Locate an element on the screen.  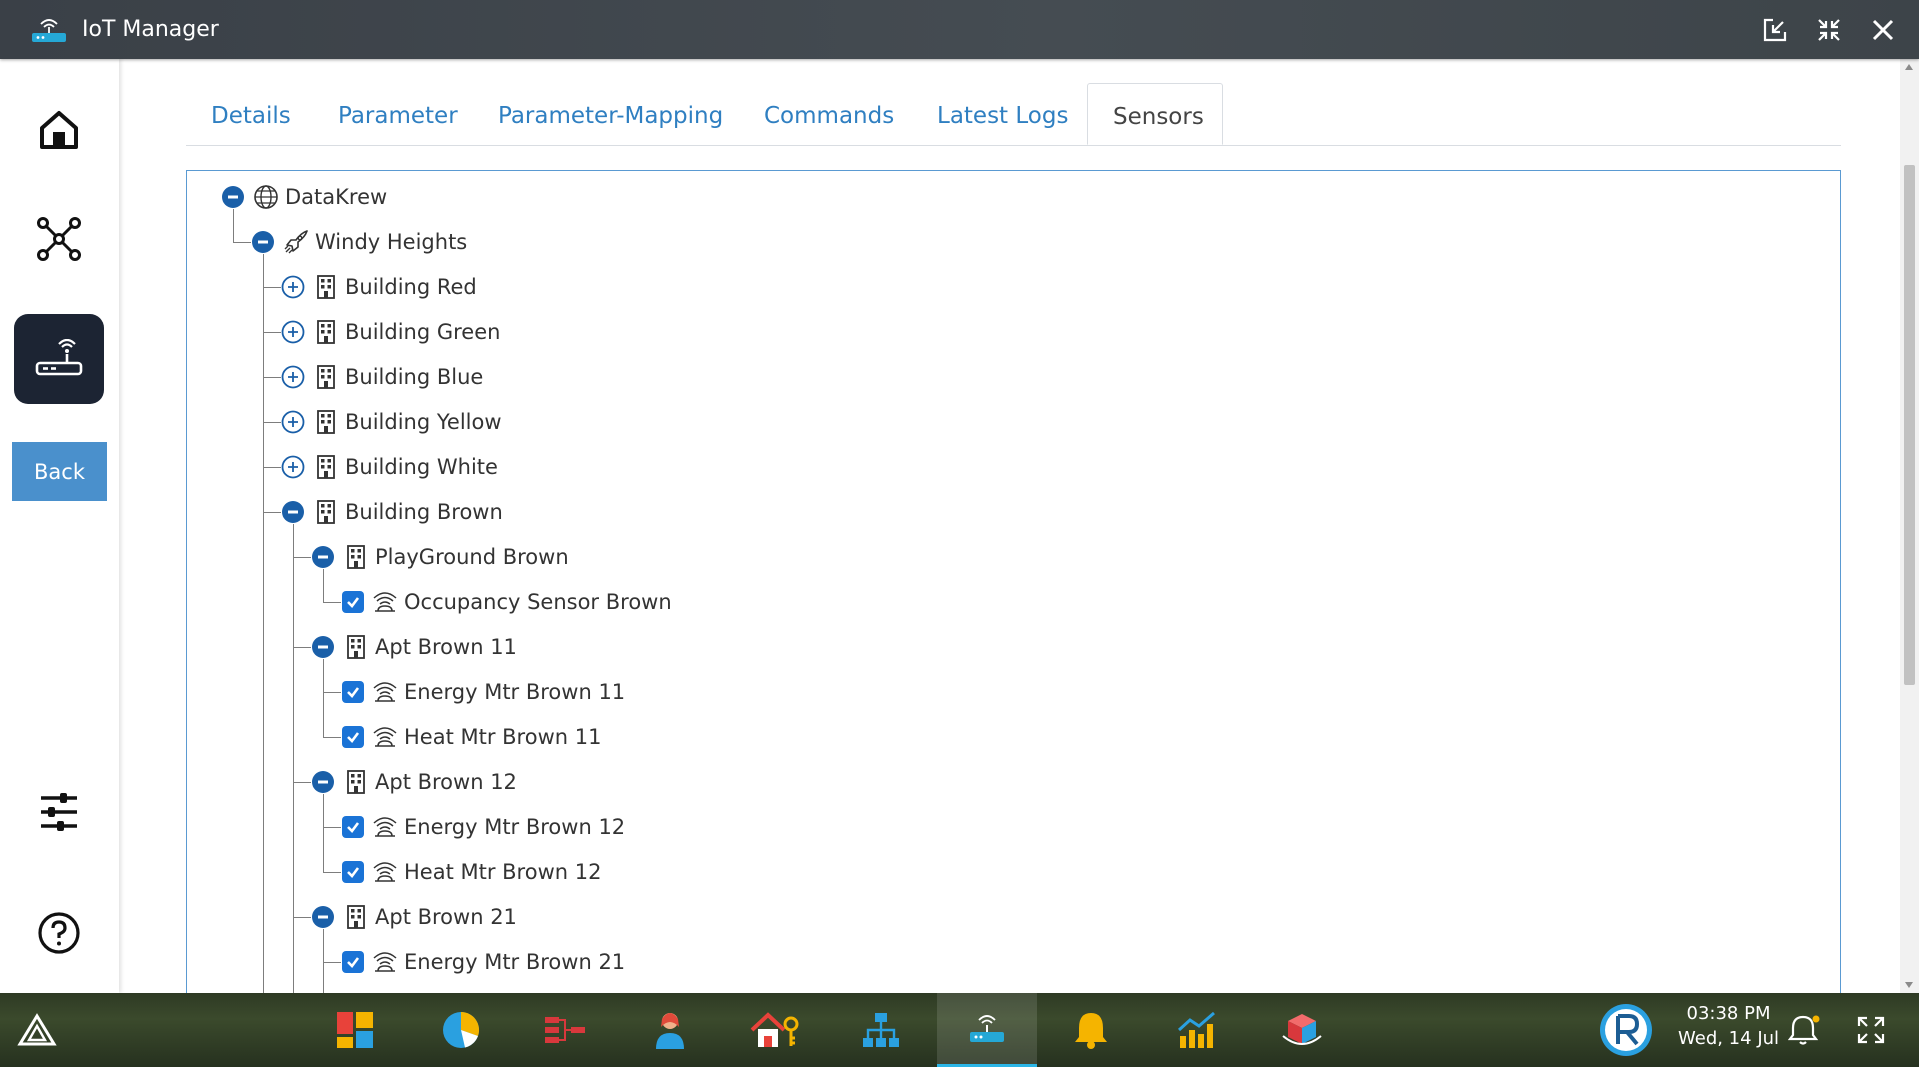
help-icon is located at coordinates (59, 933).